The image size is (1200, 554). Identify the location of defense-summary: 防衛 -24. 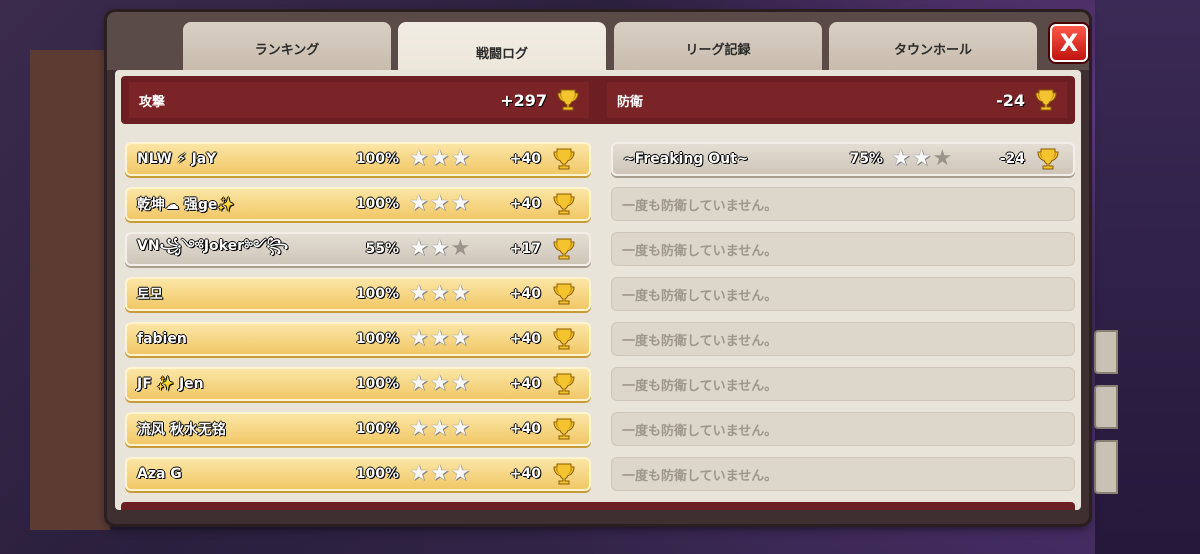
(837, 100).